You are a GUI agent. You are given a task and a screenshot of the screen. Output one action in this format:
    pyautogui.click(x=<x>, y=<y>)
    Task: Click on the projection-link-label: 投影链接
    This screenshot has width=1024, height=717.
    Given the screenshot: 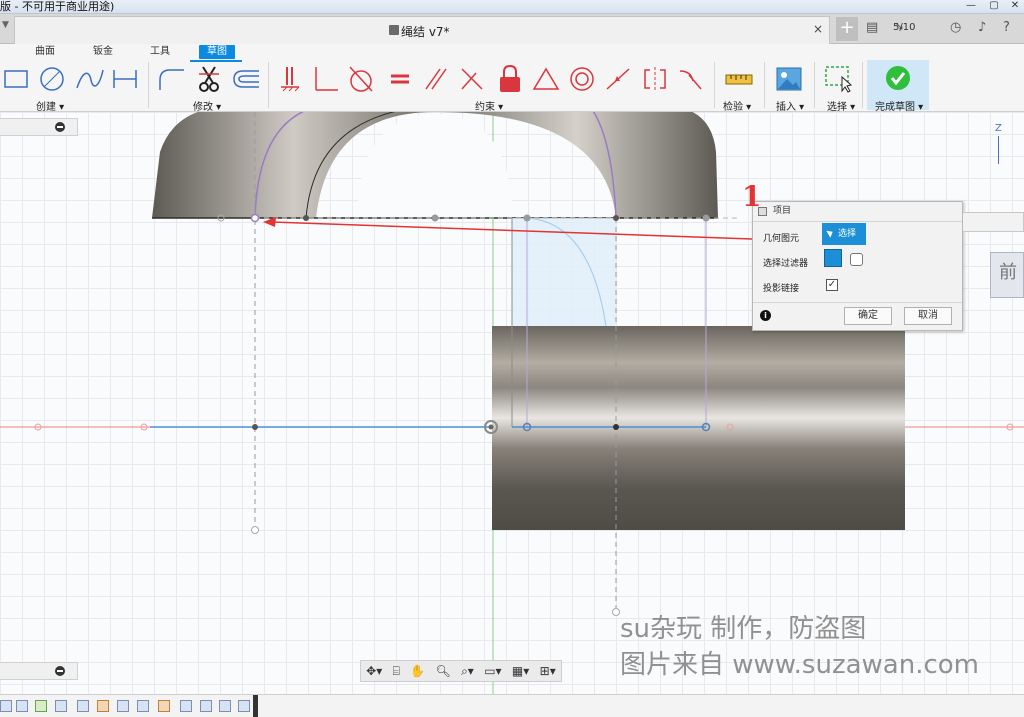 What is the action you would take?
    pyautogui.click(x=781, y=289)
    